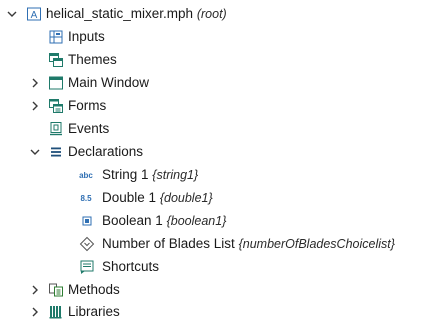  I want to click on choice-list-icon, so click(87, 244).